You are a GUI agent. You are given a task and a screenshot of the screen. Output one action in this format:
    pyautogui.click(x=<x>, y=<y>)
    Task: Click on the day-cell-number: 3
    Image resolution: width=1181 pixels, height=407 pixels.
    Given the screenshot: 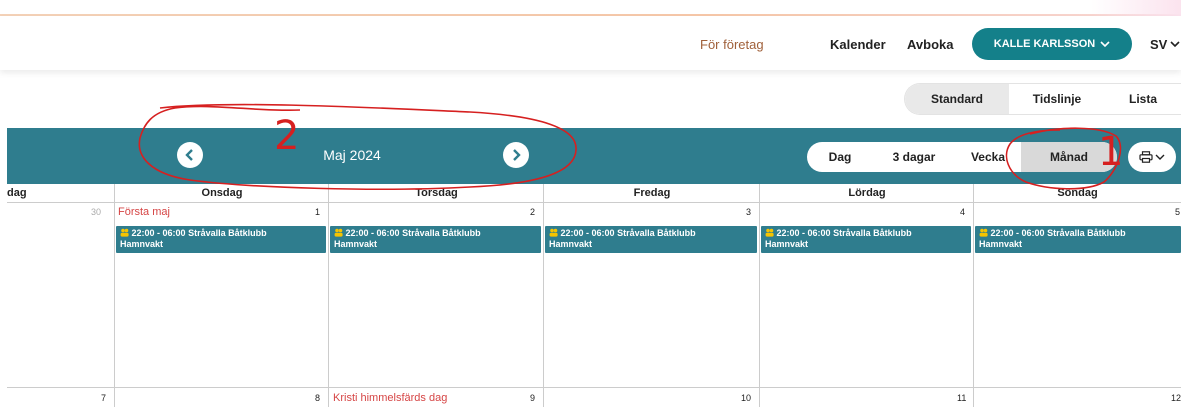 What is the action you would take?
    pyautogui.click(x=748, y=212)
    